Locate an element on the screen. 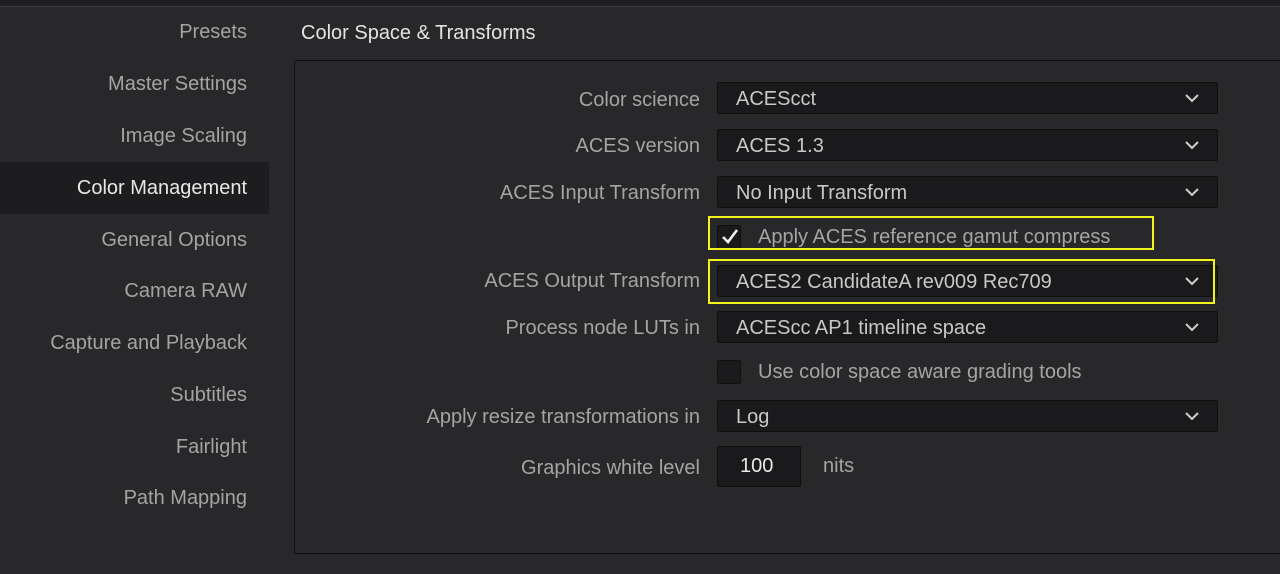 This screenshot has width=1280, height=574. color-science-label: Color science is located at coordinates (639, 100).